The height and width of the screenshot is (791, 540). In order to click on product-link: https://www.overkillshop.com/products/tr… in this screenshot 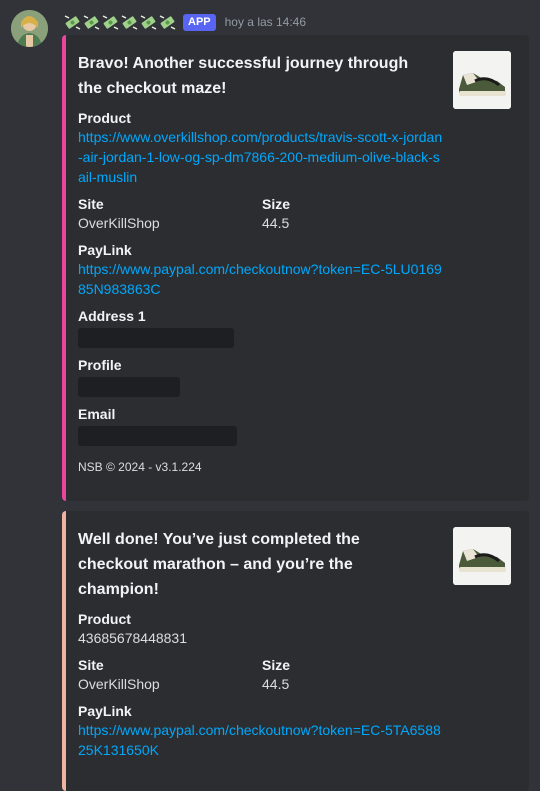, I will do `click(260, 157)`.